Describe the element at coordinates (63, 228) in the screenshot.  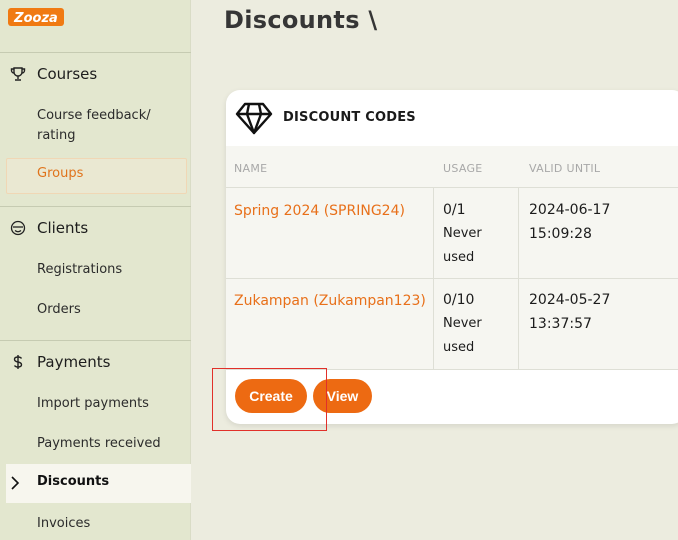
I see `sidebar-section-label: Clients` at that location.